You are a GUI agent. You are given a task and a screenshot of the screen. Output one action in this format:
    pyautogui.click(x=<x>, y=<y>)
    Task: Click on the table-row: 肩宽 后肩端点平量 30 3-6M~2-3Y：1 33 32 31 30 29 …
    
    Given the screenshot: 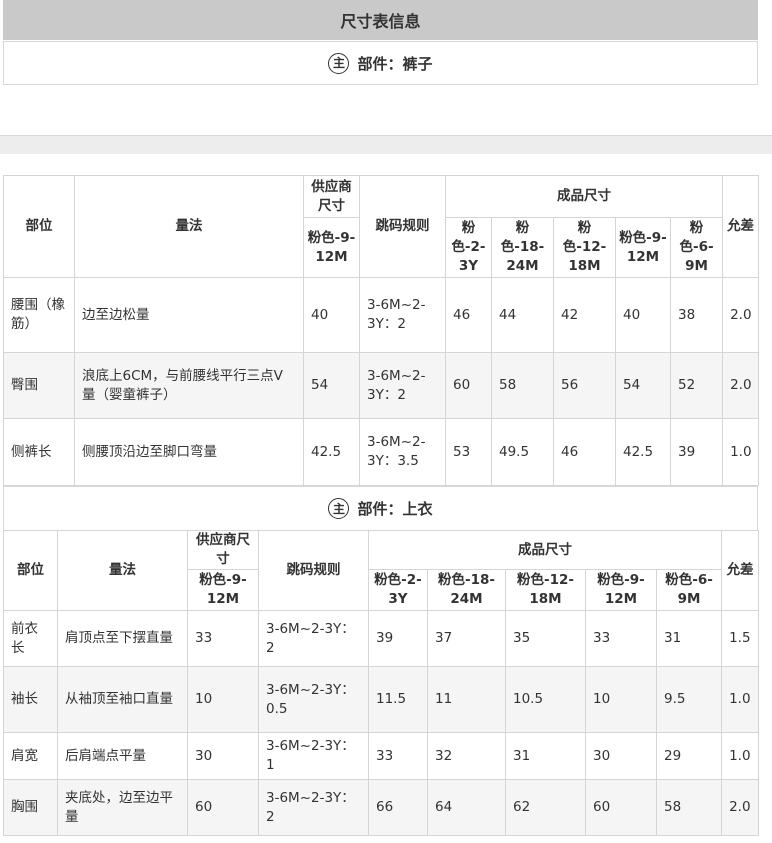 What is the action you would take?
    pyautogui.click(x=381, y=756)
    